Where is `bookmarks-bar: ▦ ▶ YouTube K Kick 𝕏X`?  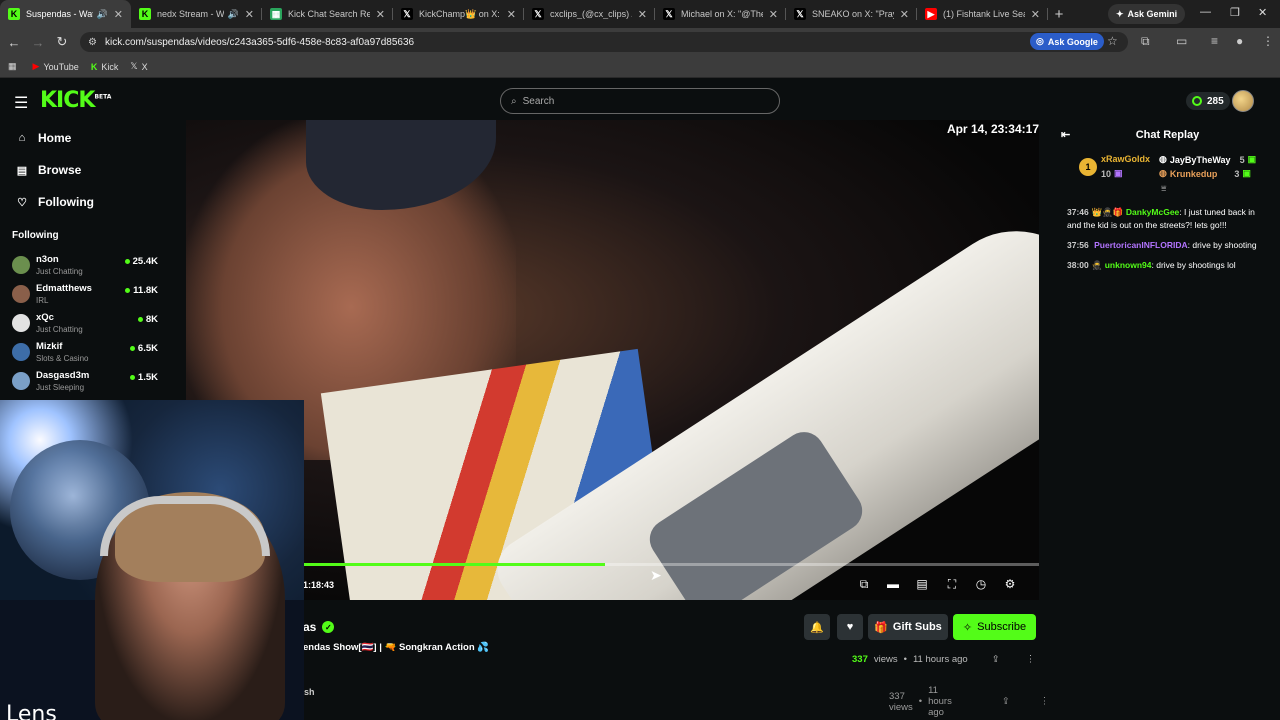 bookmarks-bar: ▦ ▶ YouTube K Kick 𝕏X is located at coordinates (640, 67).